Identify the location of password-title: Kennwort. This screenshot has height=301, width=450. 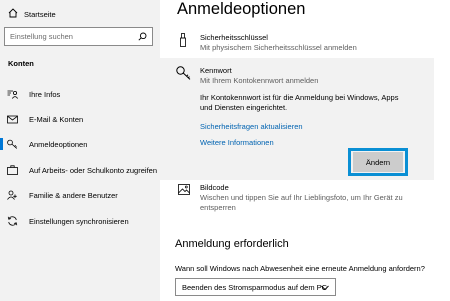
(216, 70).